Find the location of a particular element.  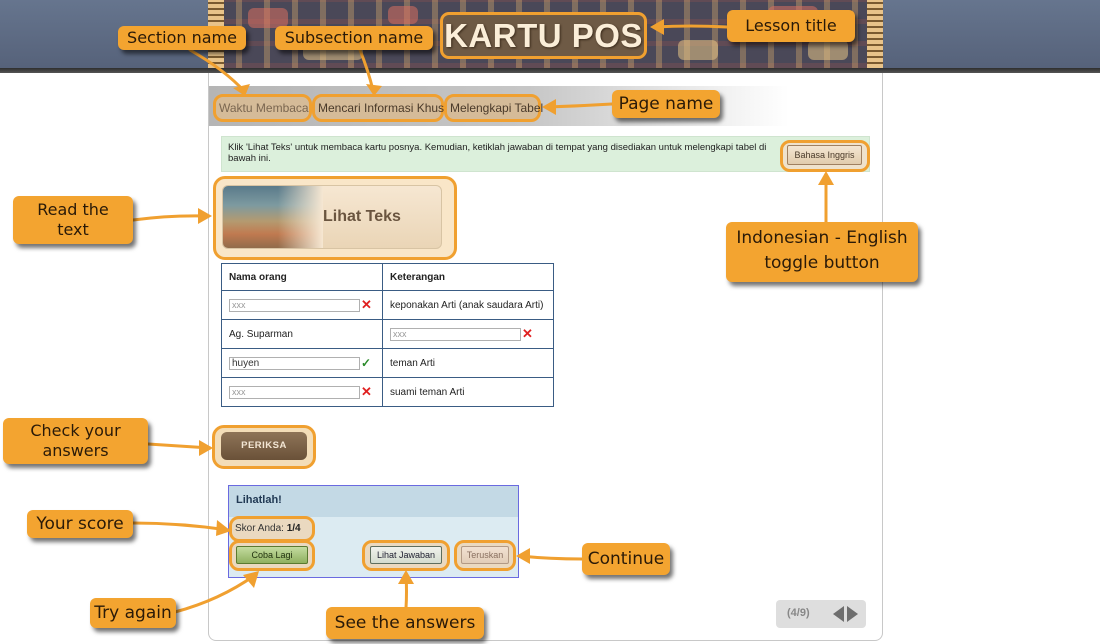

see-answers-button: Lihat Jawaban is located at coordinates (406, 555).